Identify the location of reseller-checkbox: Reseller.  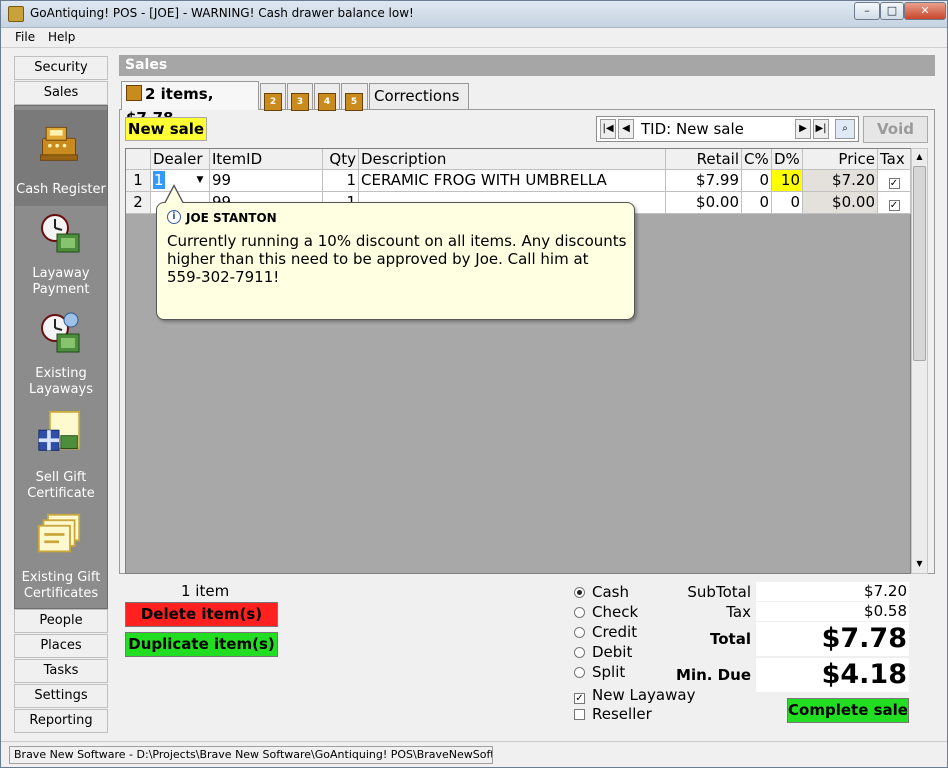
(613, 714).